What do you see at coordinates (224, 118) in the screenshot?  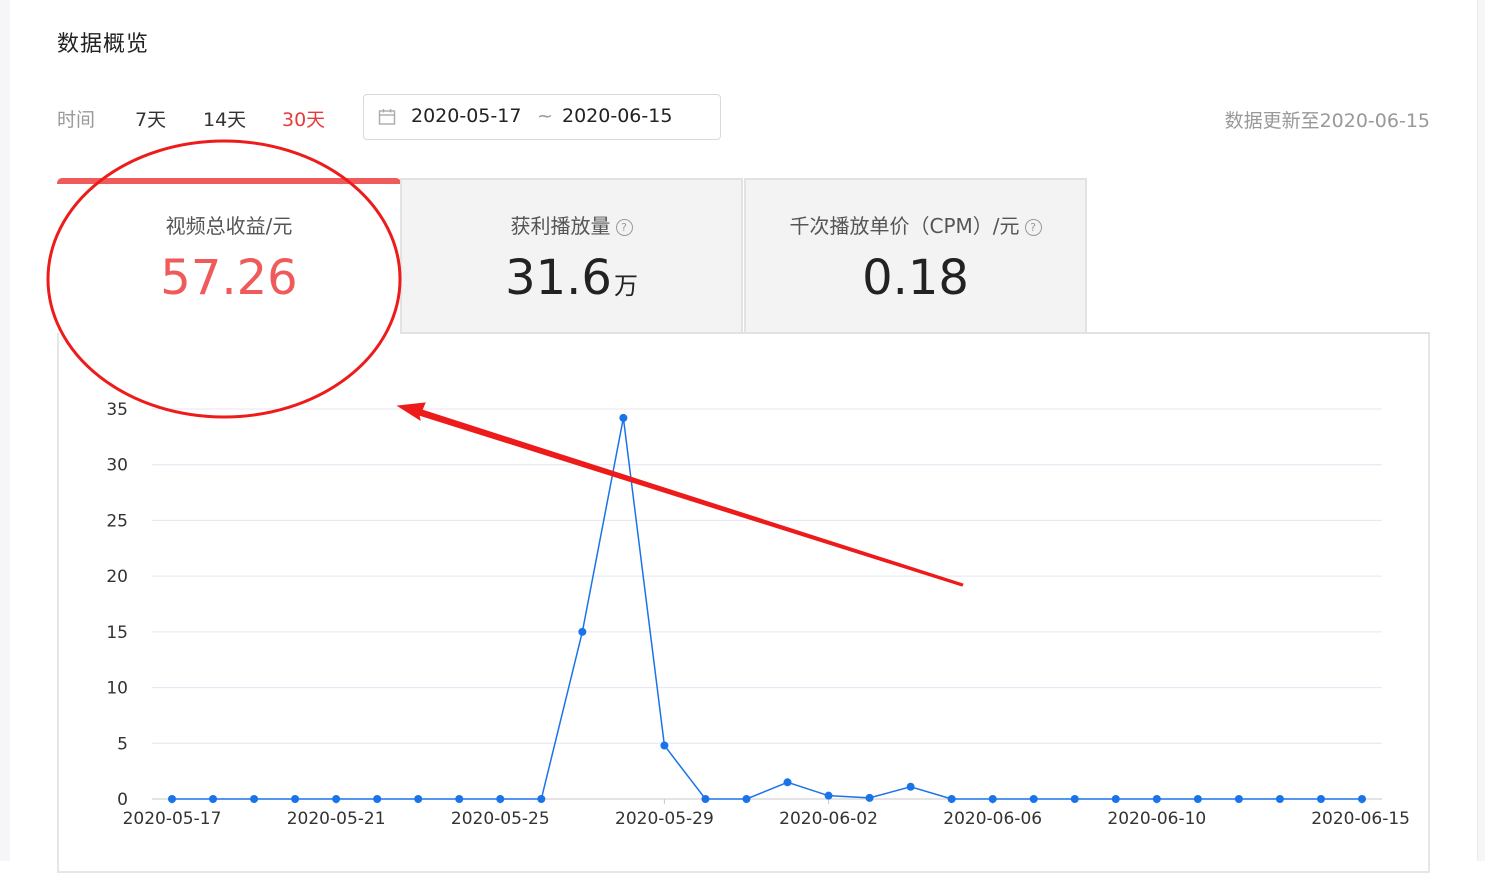 I see `range-14-days: 14天` at bounding box center [224, 118].